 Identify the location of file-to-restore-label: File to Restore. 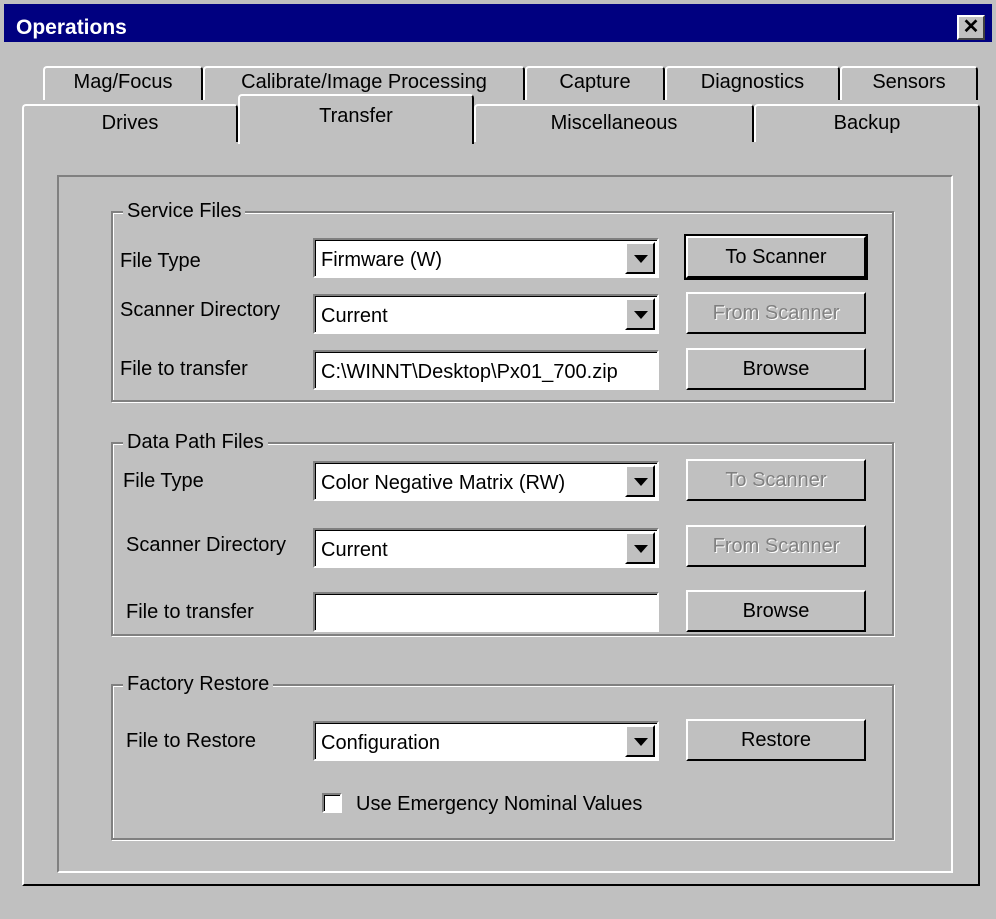
(191, 741).